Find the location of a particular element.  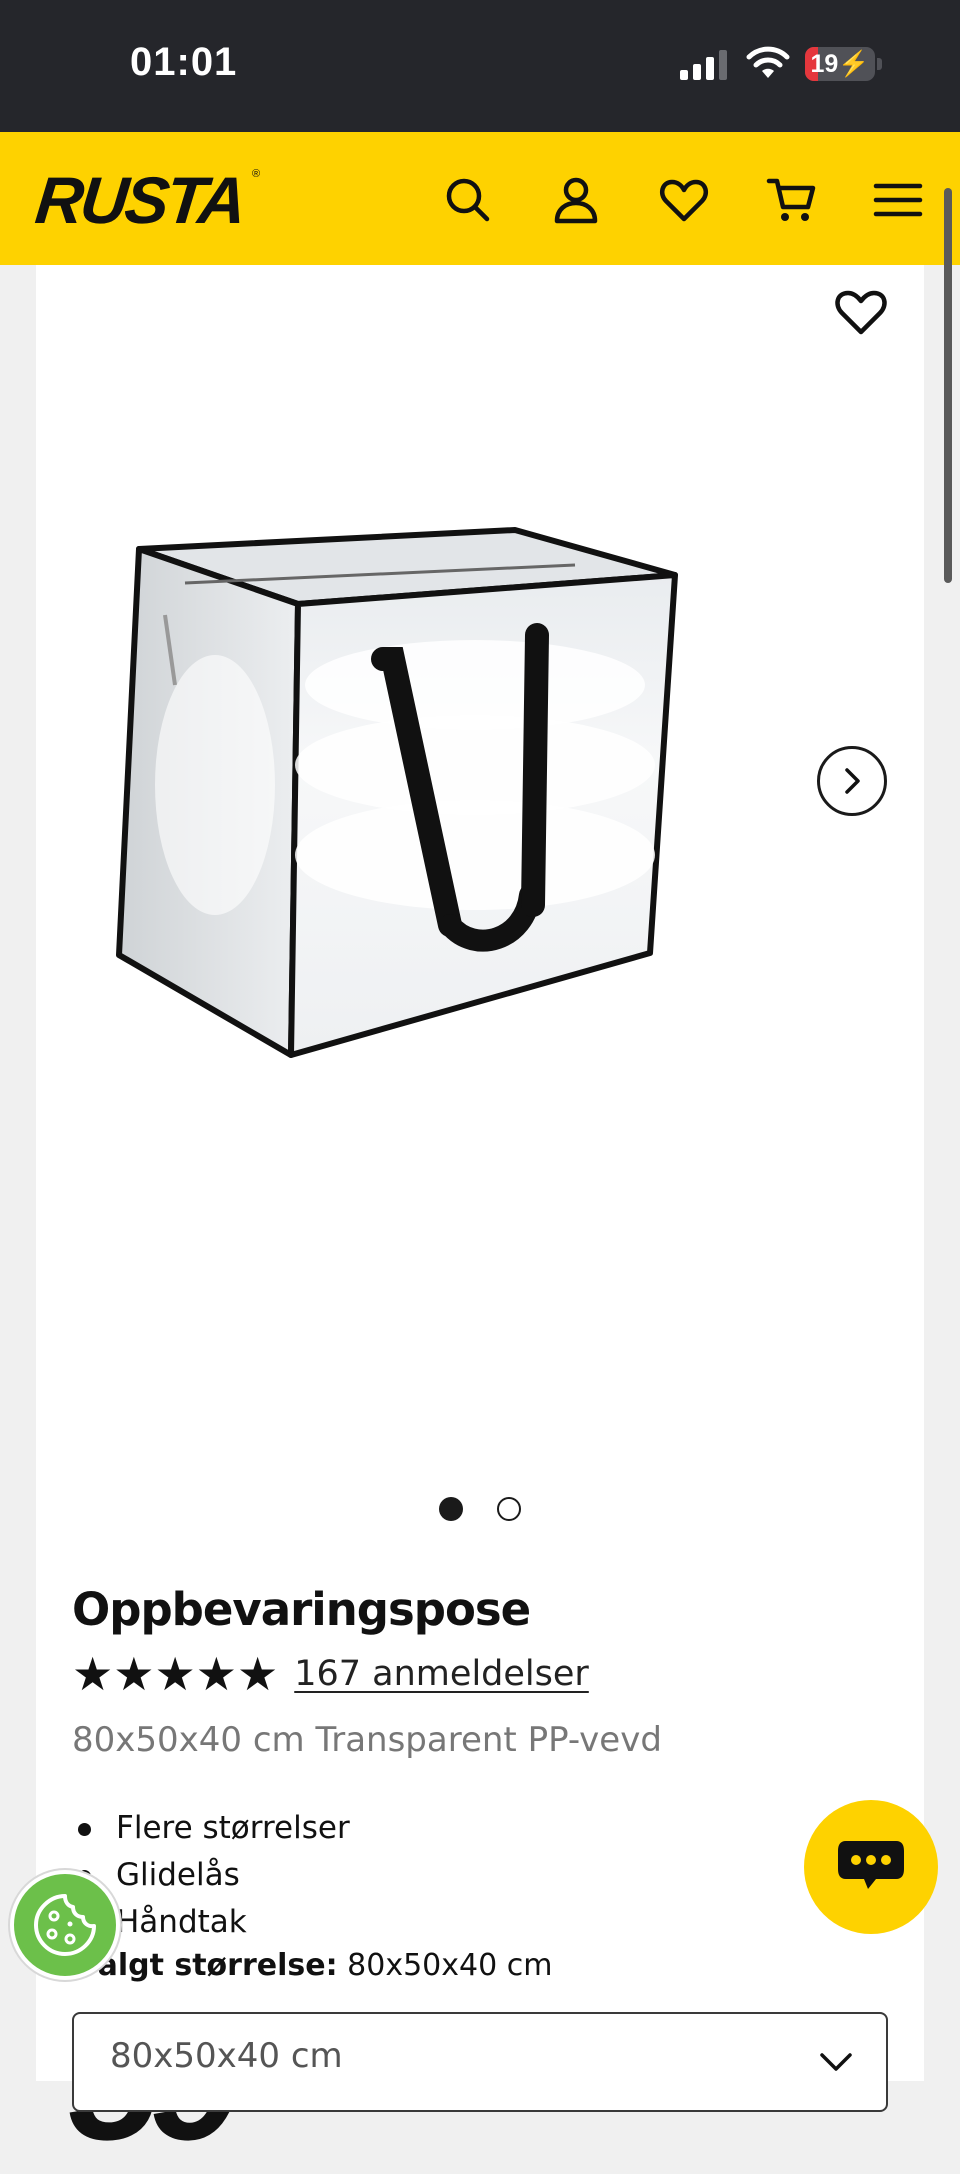

chevron-down-icon is located at coordinates (836, 2062).